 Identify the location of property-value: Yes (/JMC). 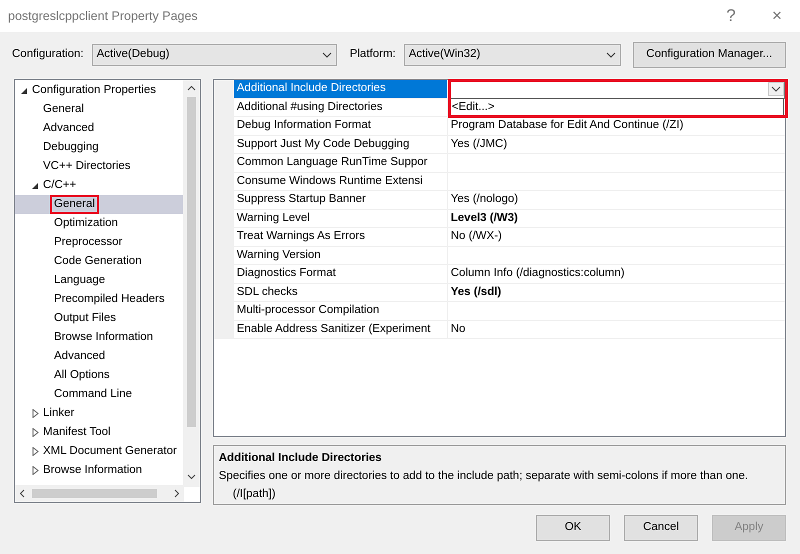
(616, 145).